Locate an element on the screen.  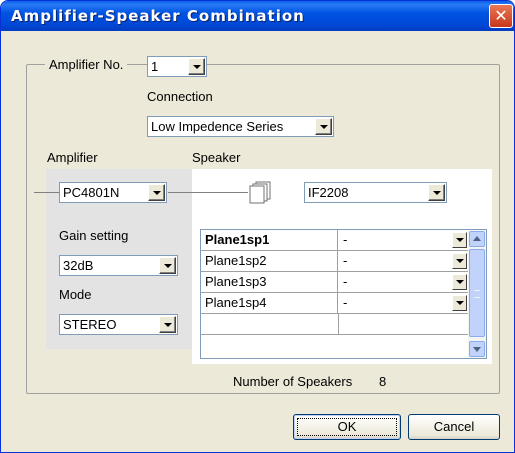
amplifier-heading: Amplifier is located at coordinates (72, 157).